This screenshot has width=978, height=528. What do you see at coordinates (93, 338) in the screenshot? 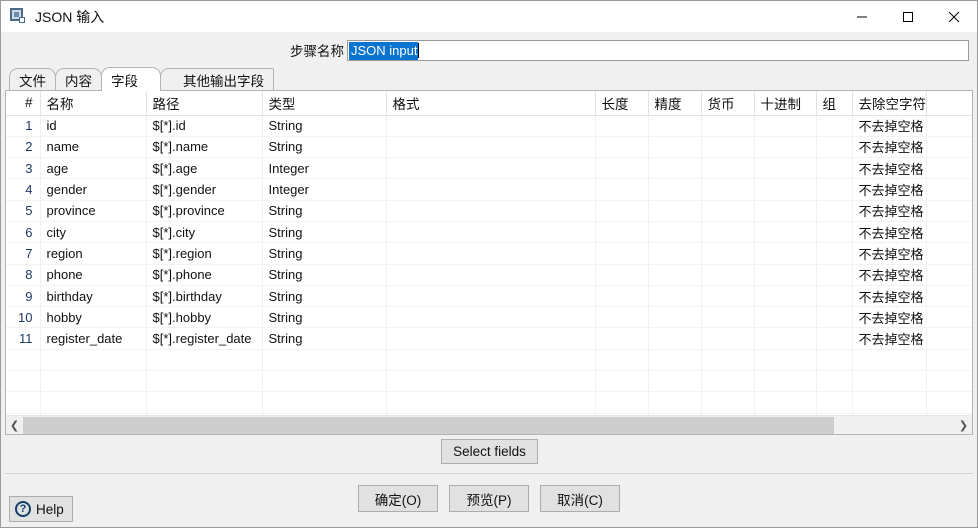
I see `cell-name: register_date` at bounding box center [93, 338].